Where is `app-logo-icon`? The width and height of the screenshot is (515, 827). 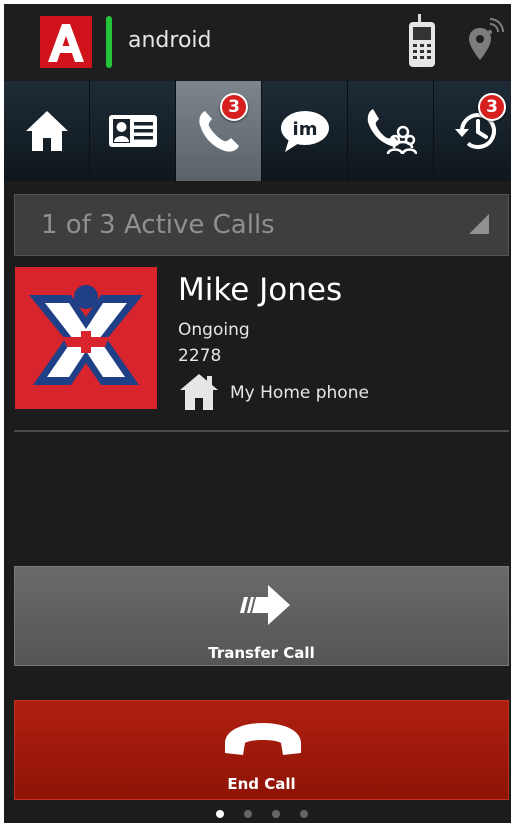
app-logo-icon is located at coordinates (66, 42).